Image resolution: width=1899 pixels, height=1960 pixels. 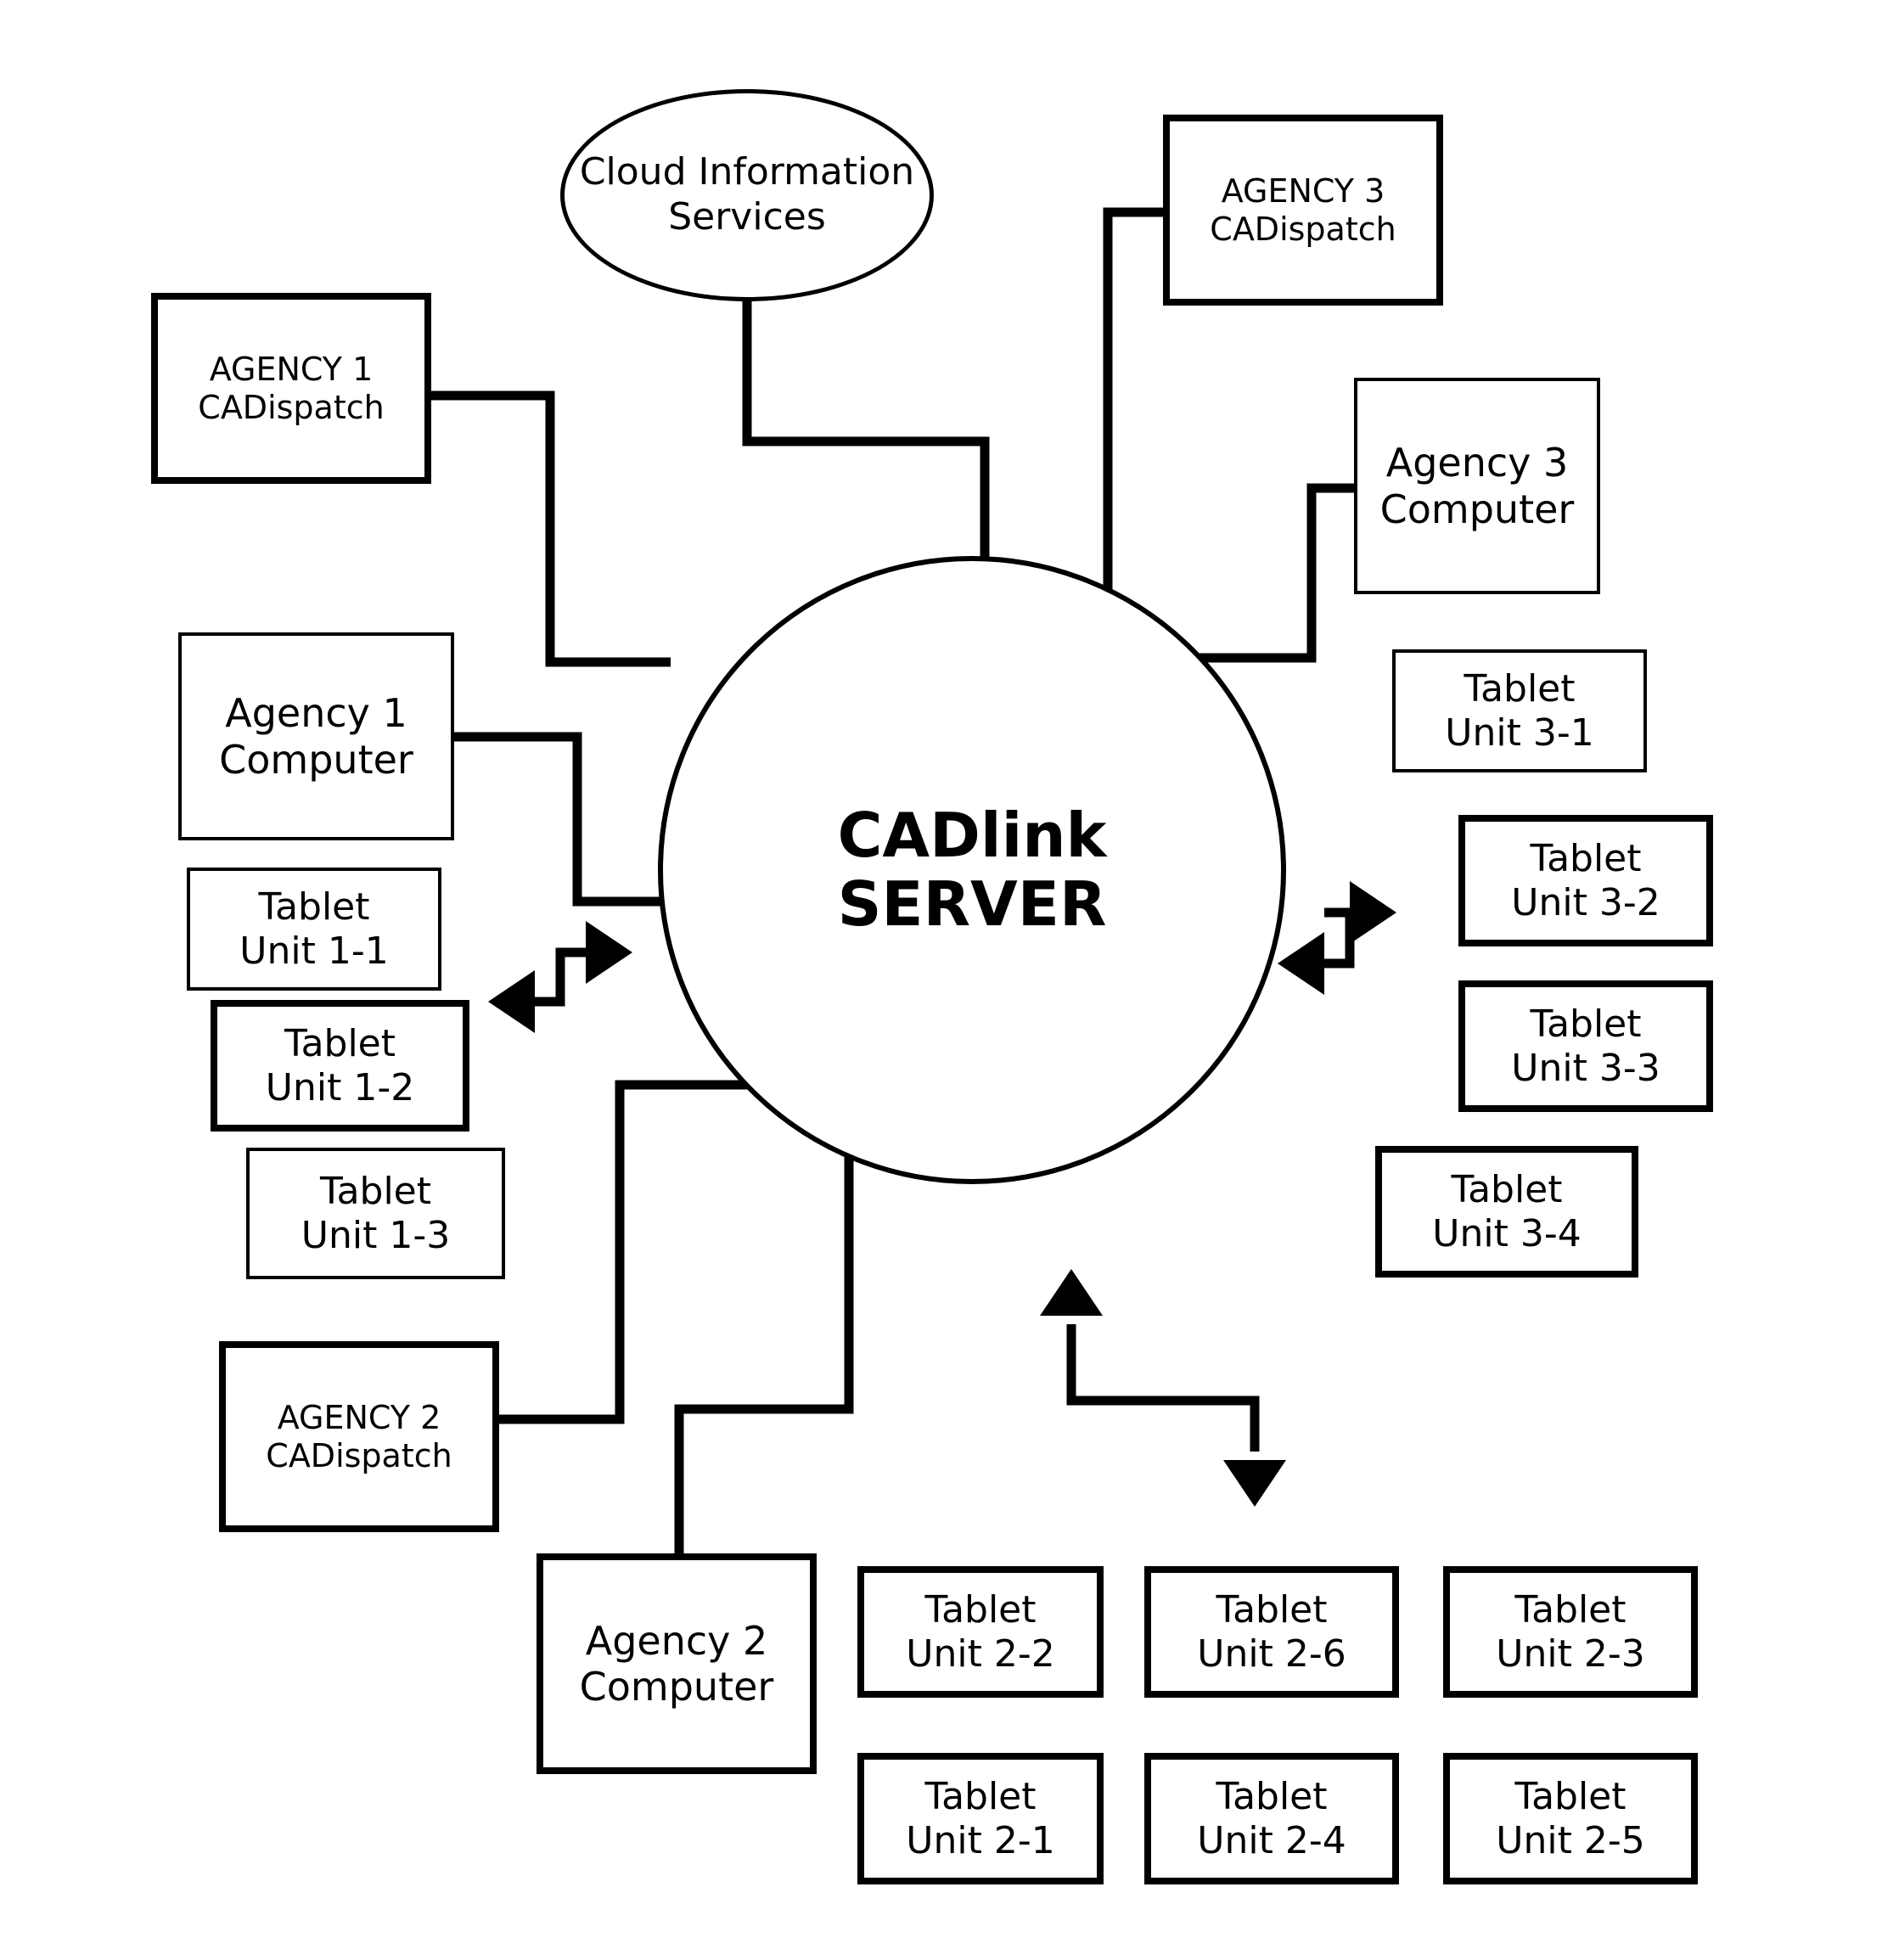 I want to click on wire-agency2-tablet-link, so click(x=1163, y=1388).